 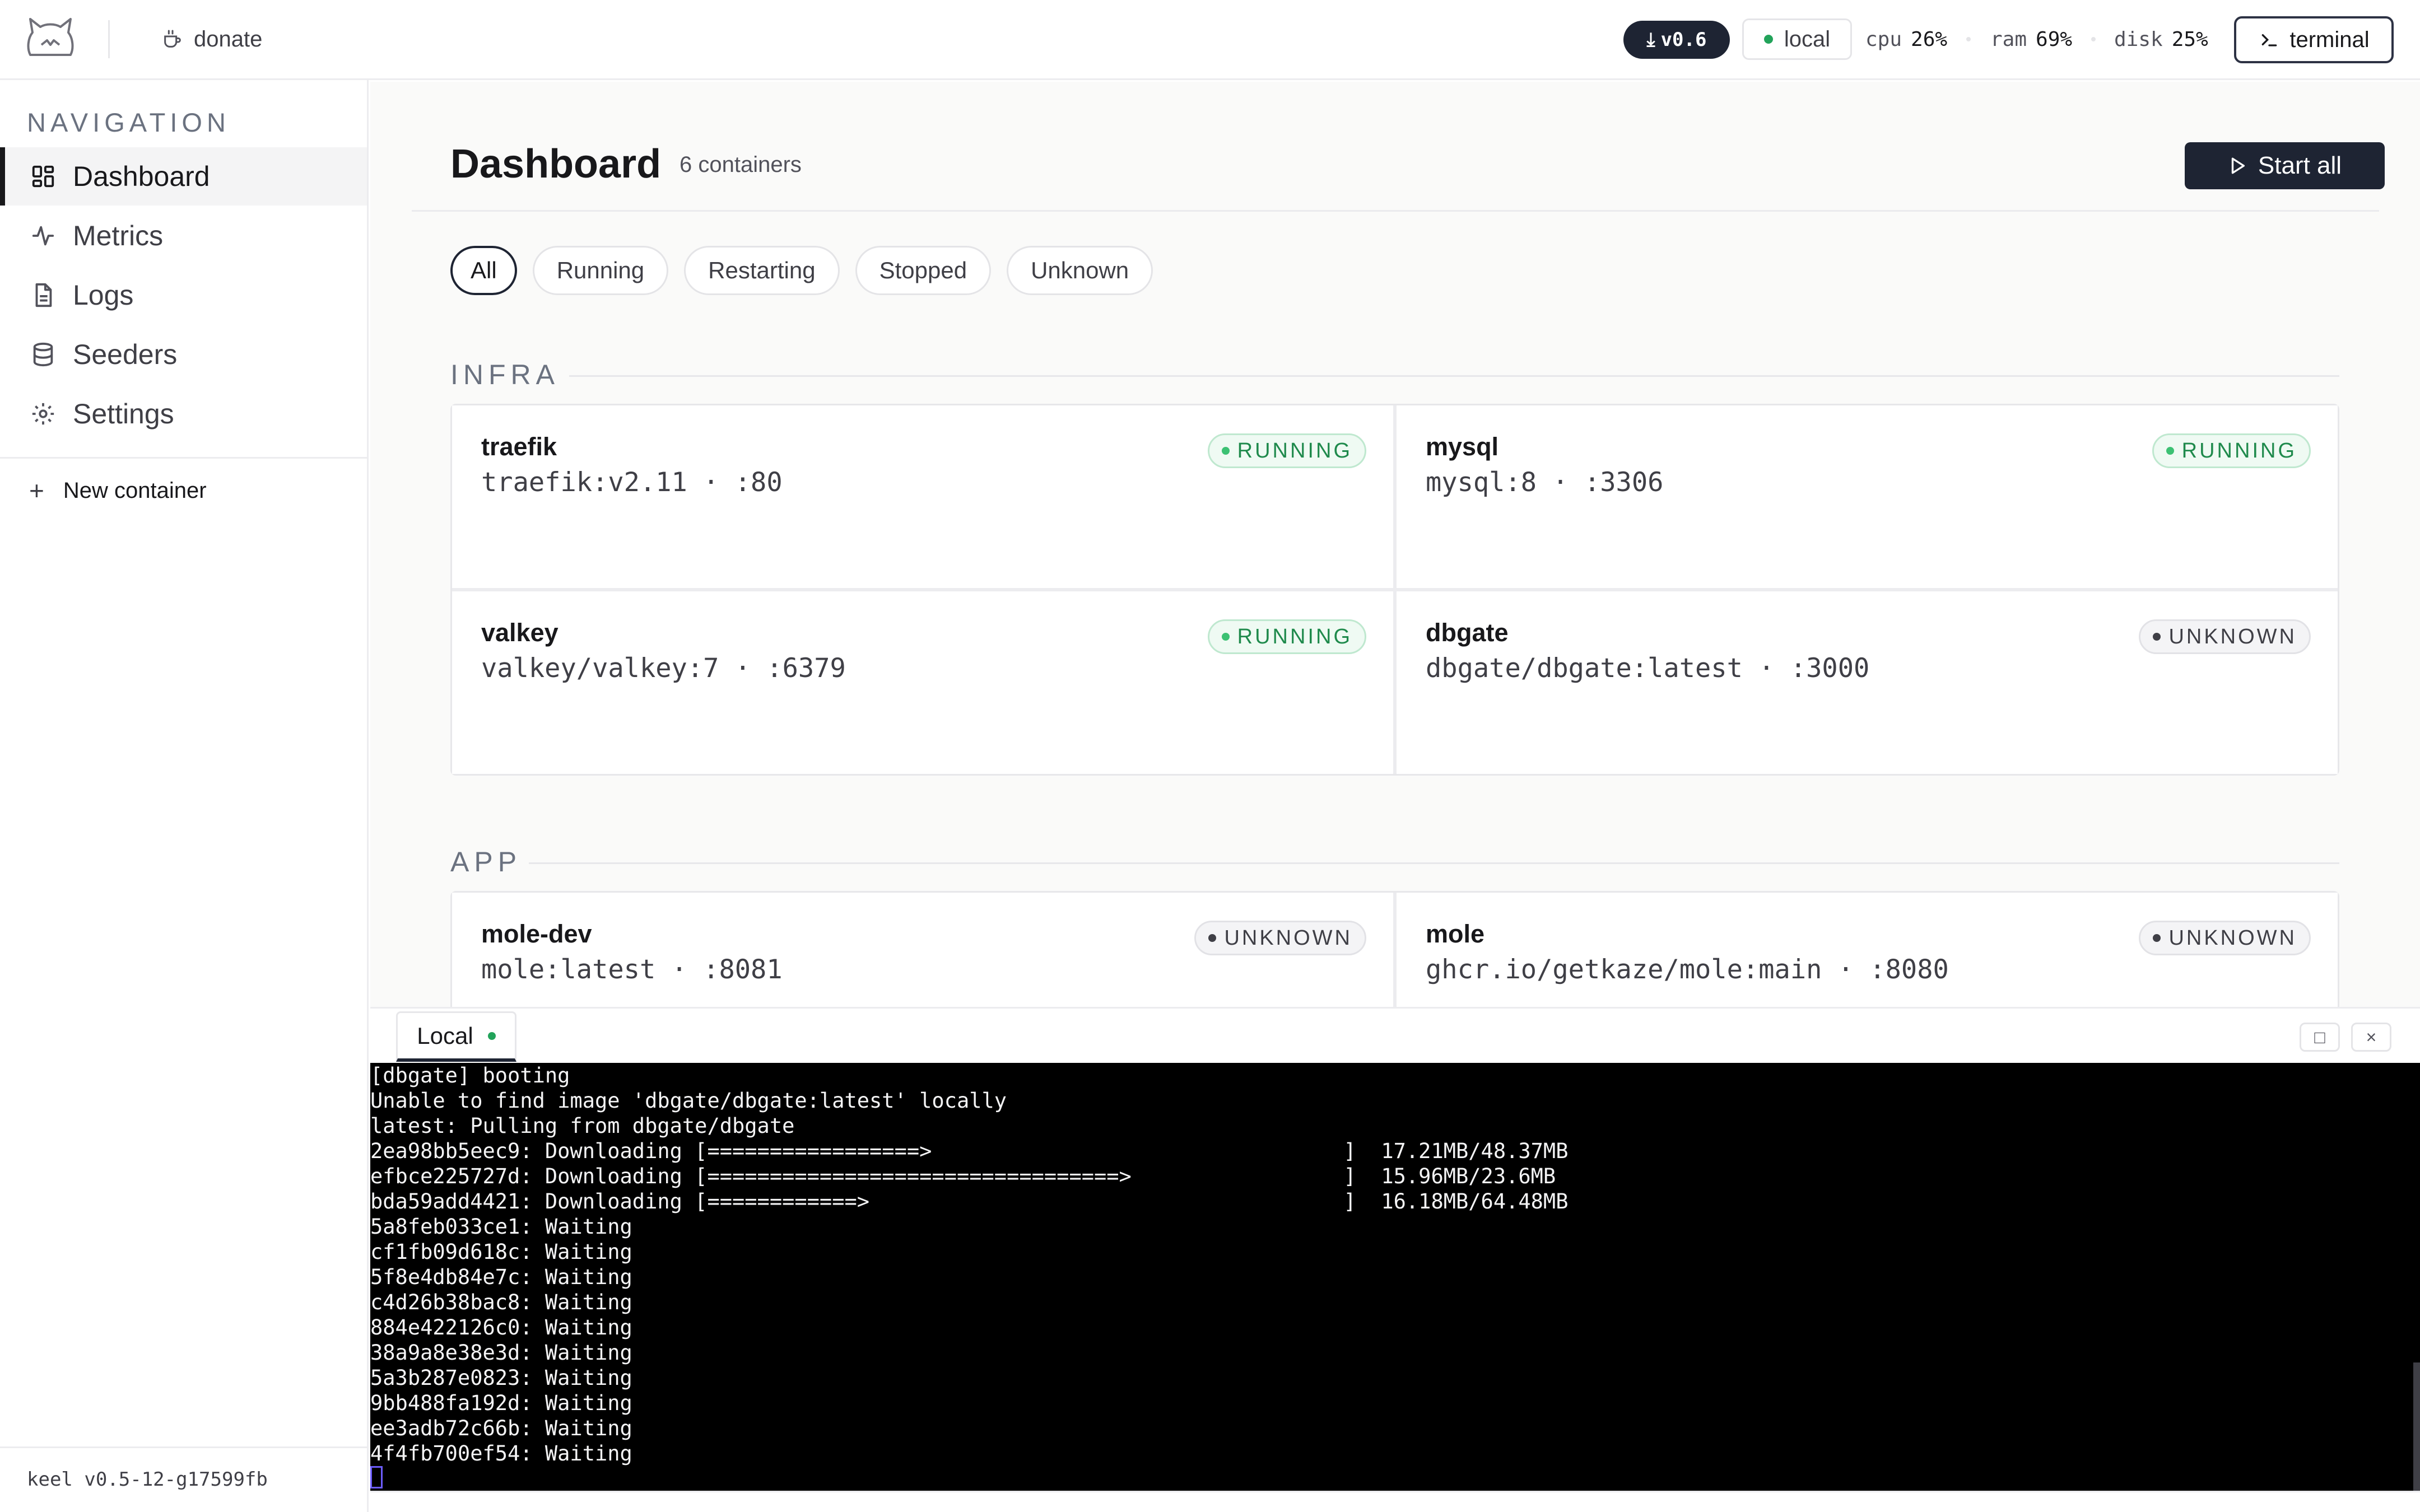 I want to click on terminal-button: terminal, so click(x=2314, y=40).